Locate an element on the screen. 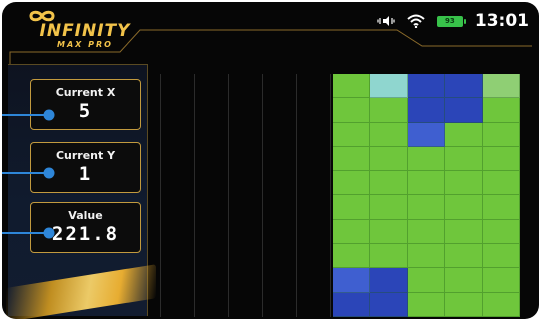 Image resolution: width=541 pixels, height=321 pixels. brand-logo: INFINITY MAX PRO is located at coordinates (85, 33).